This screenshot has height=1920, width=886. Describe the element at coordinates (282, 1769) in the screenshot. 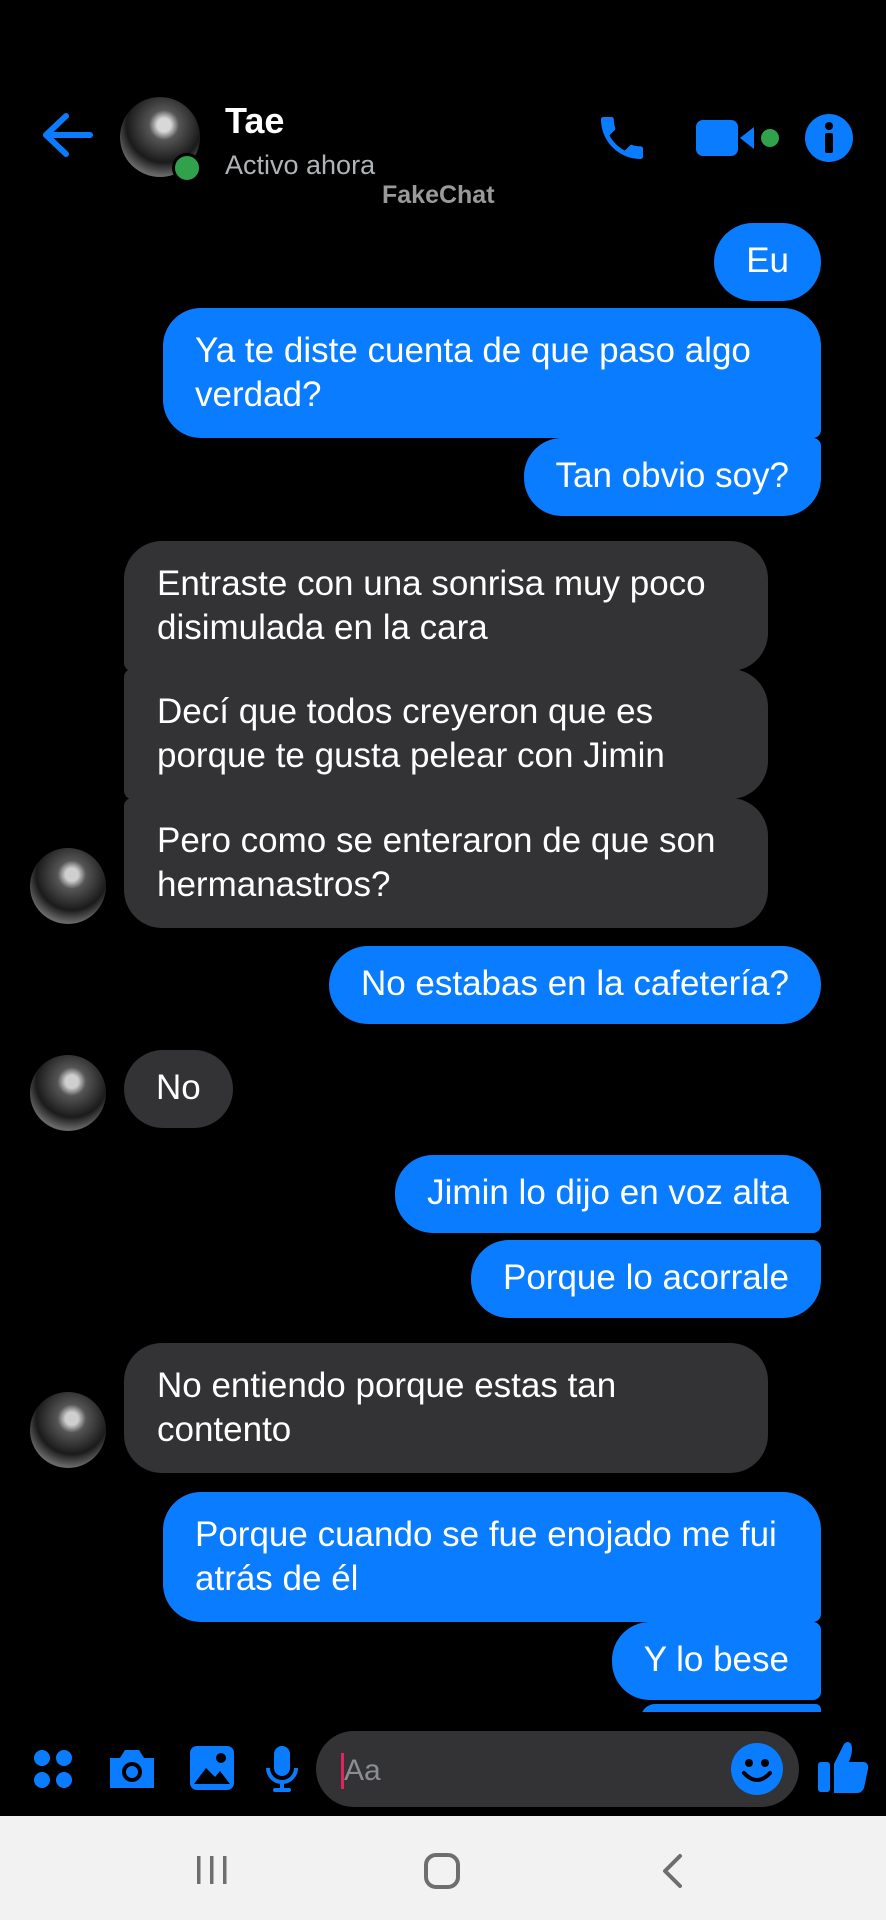

I see `microphone-icon` at that location.